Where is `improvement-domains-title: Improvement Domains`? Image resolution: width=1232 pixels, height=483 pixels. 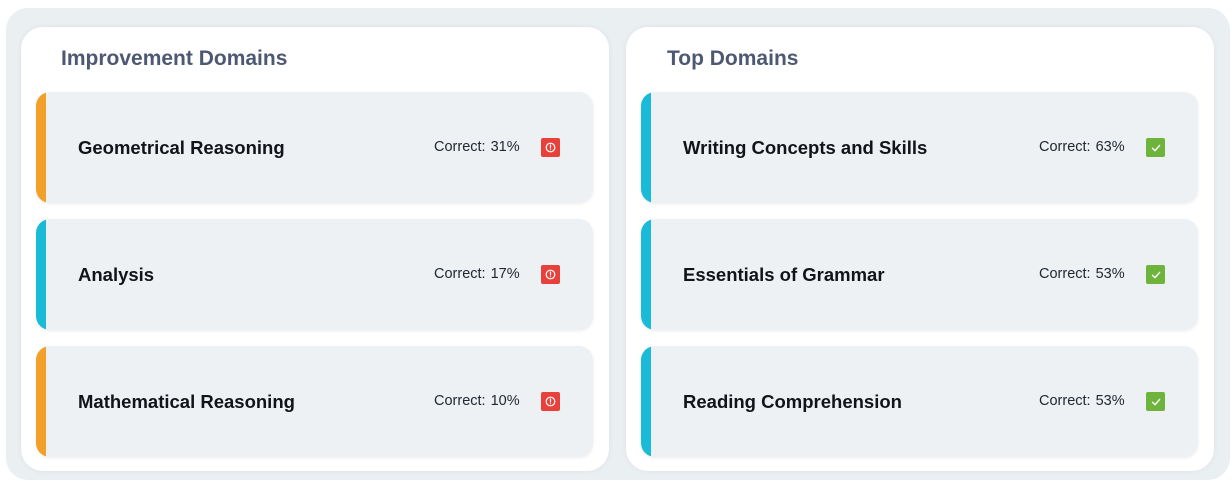 improvement-domains-title: Improvement Domains is located at coordinates (174, 58).